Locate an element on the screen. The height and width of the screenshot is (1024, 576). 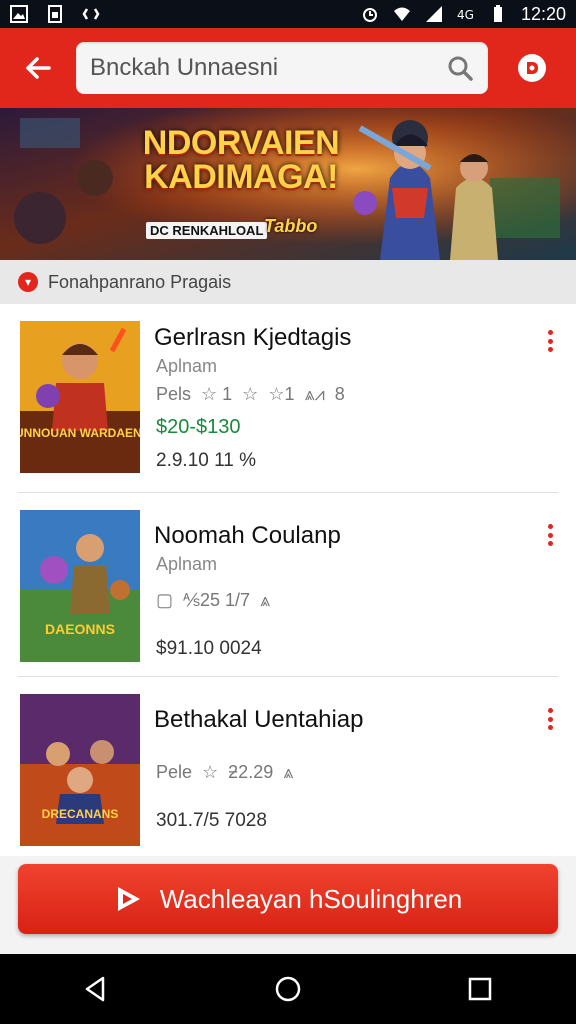
item-meta: Pels ☆ 1 ☆ ☆1 ⩓⩘ 8 is located at coordinates (250, 394).